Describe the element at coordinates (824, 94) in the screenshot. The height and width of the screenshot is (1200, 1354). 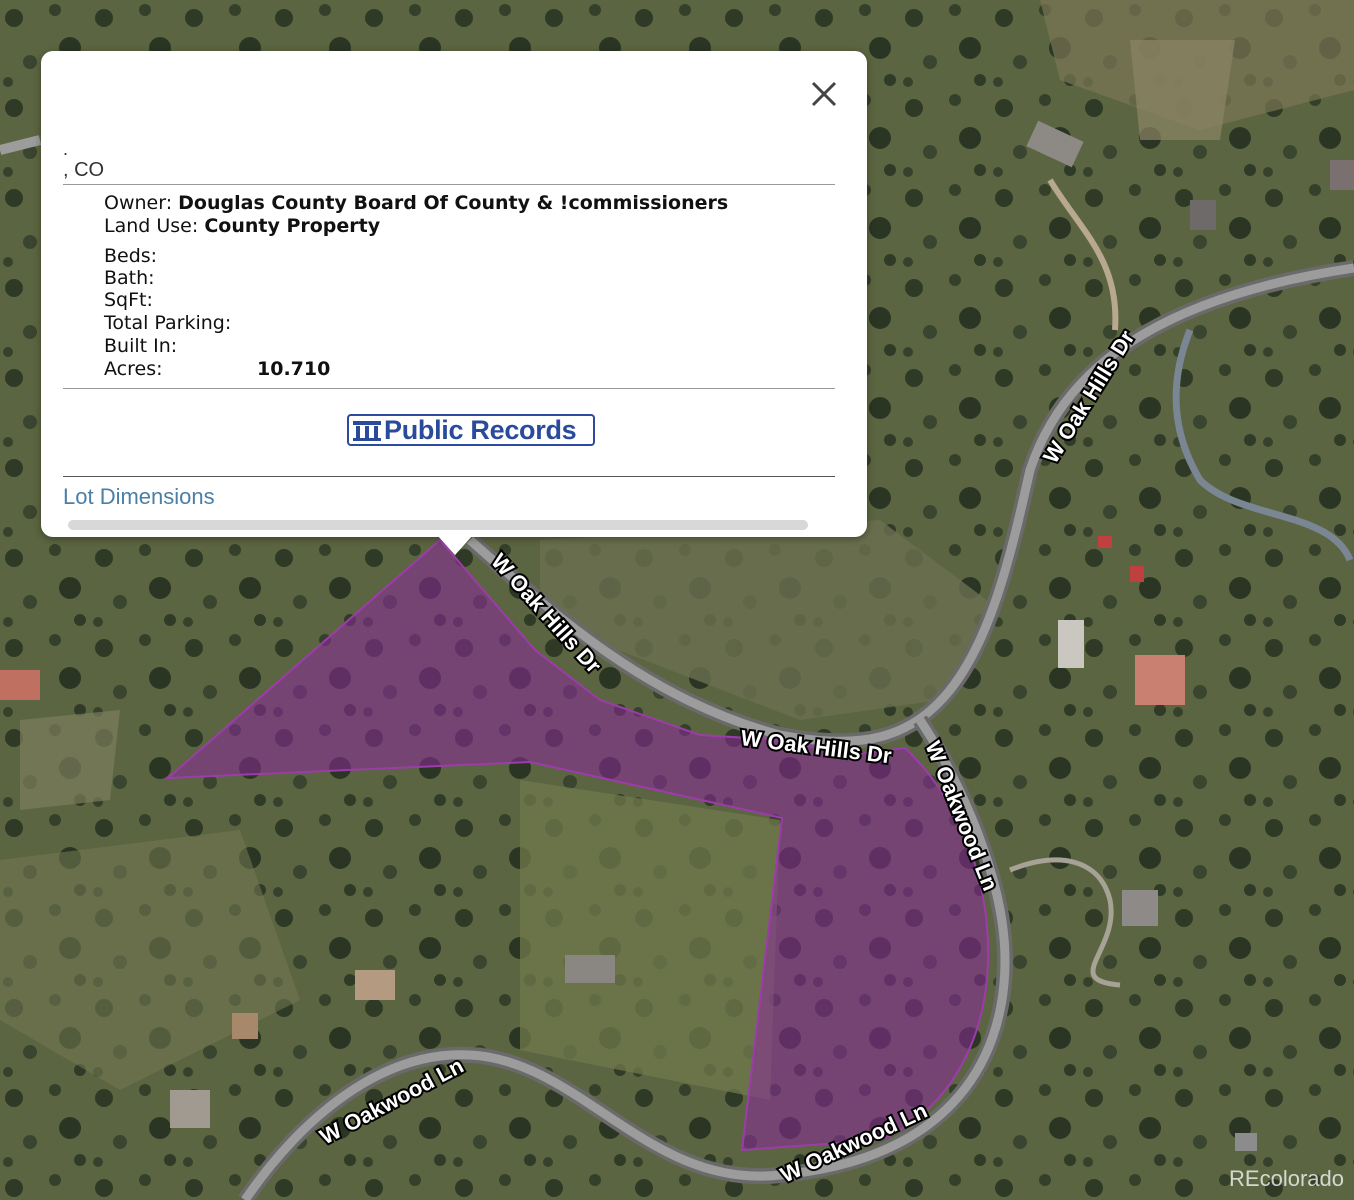
I see `close-icon` at that location.